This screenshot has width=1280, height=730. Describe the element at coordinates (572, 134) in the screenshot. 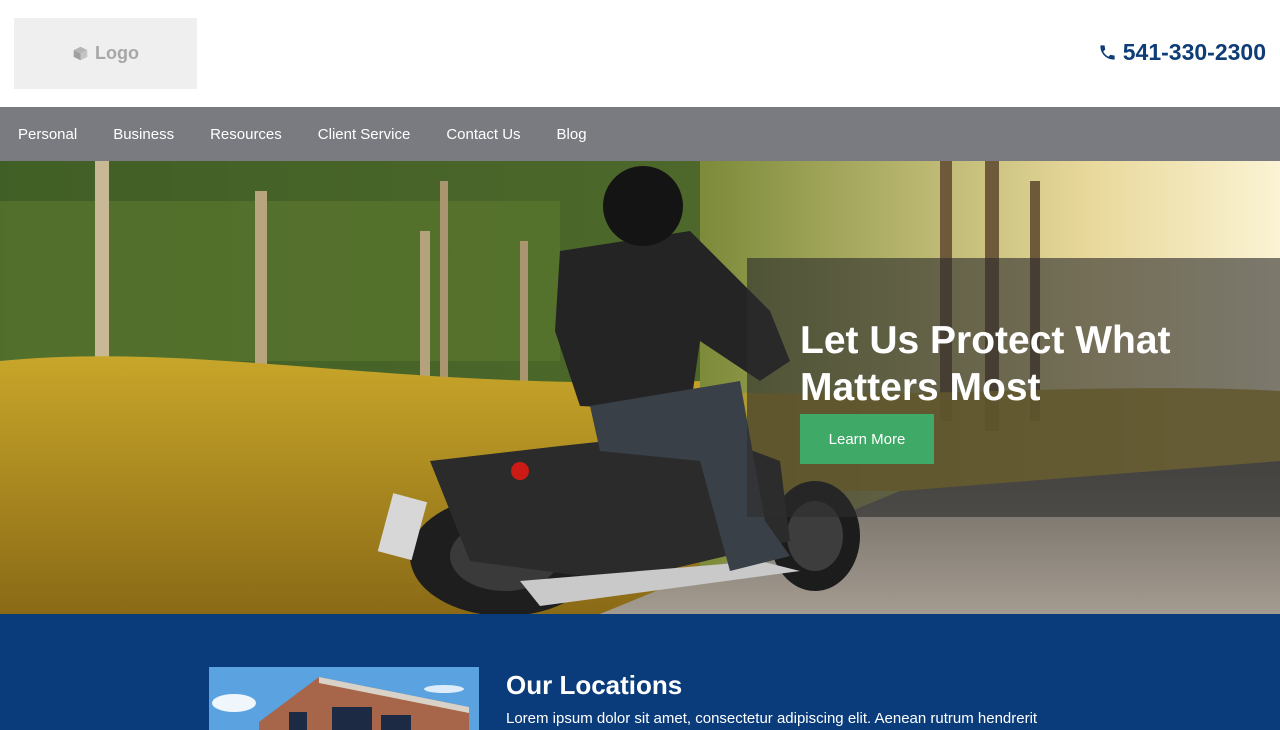

I see `nav-item-blog: Blog` at that location.